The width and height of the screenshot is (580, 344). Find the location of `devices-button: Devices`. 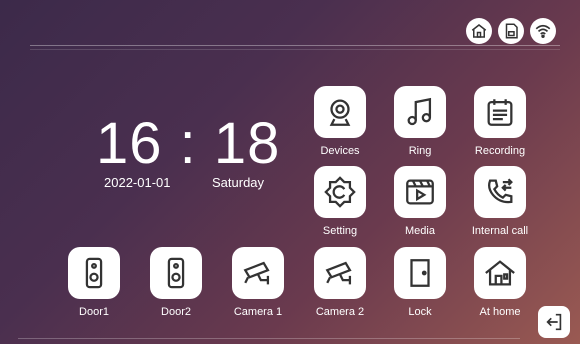

devices-button: Devices is located at coordinates (340, 121).